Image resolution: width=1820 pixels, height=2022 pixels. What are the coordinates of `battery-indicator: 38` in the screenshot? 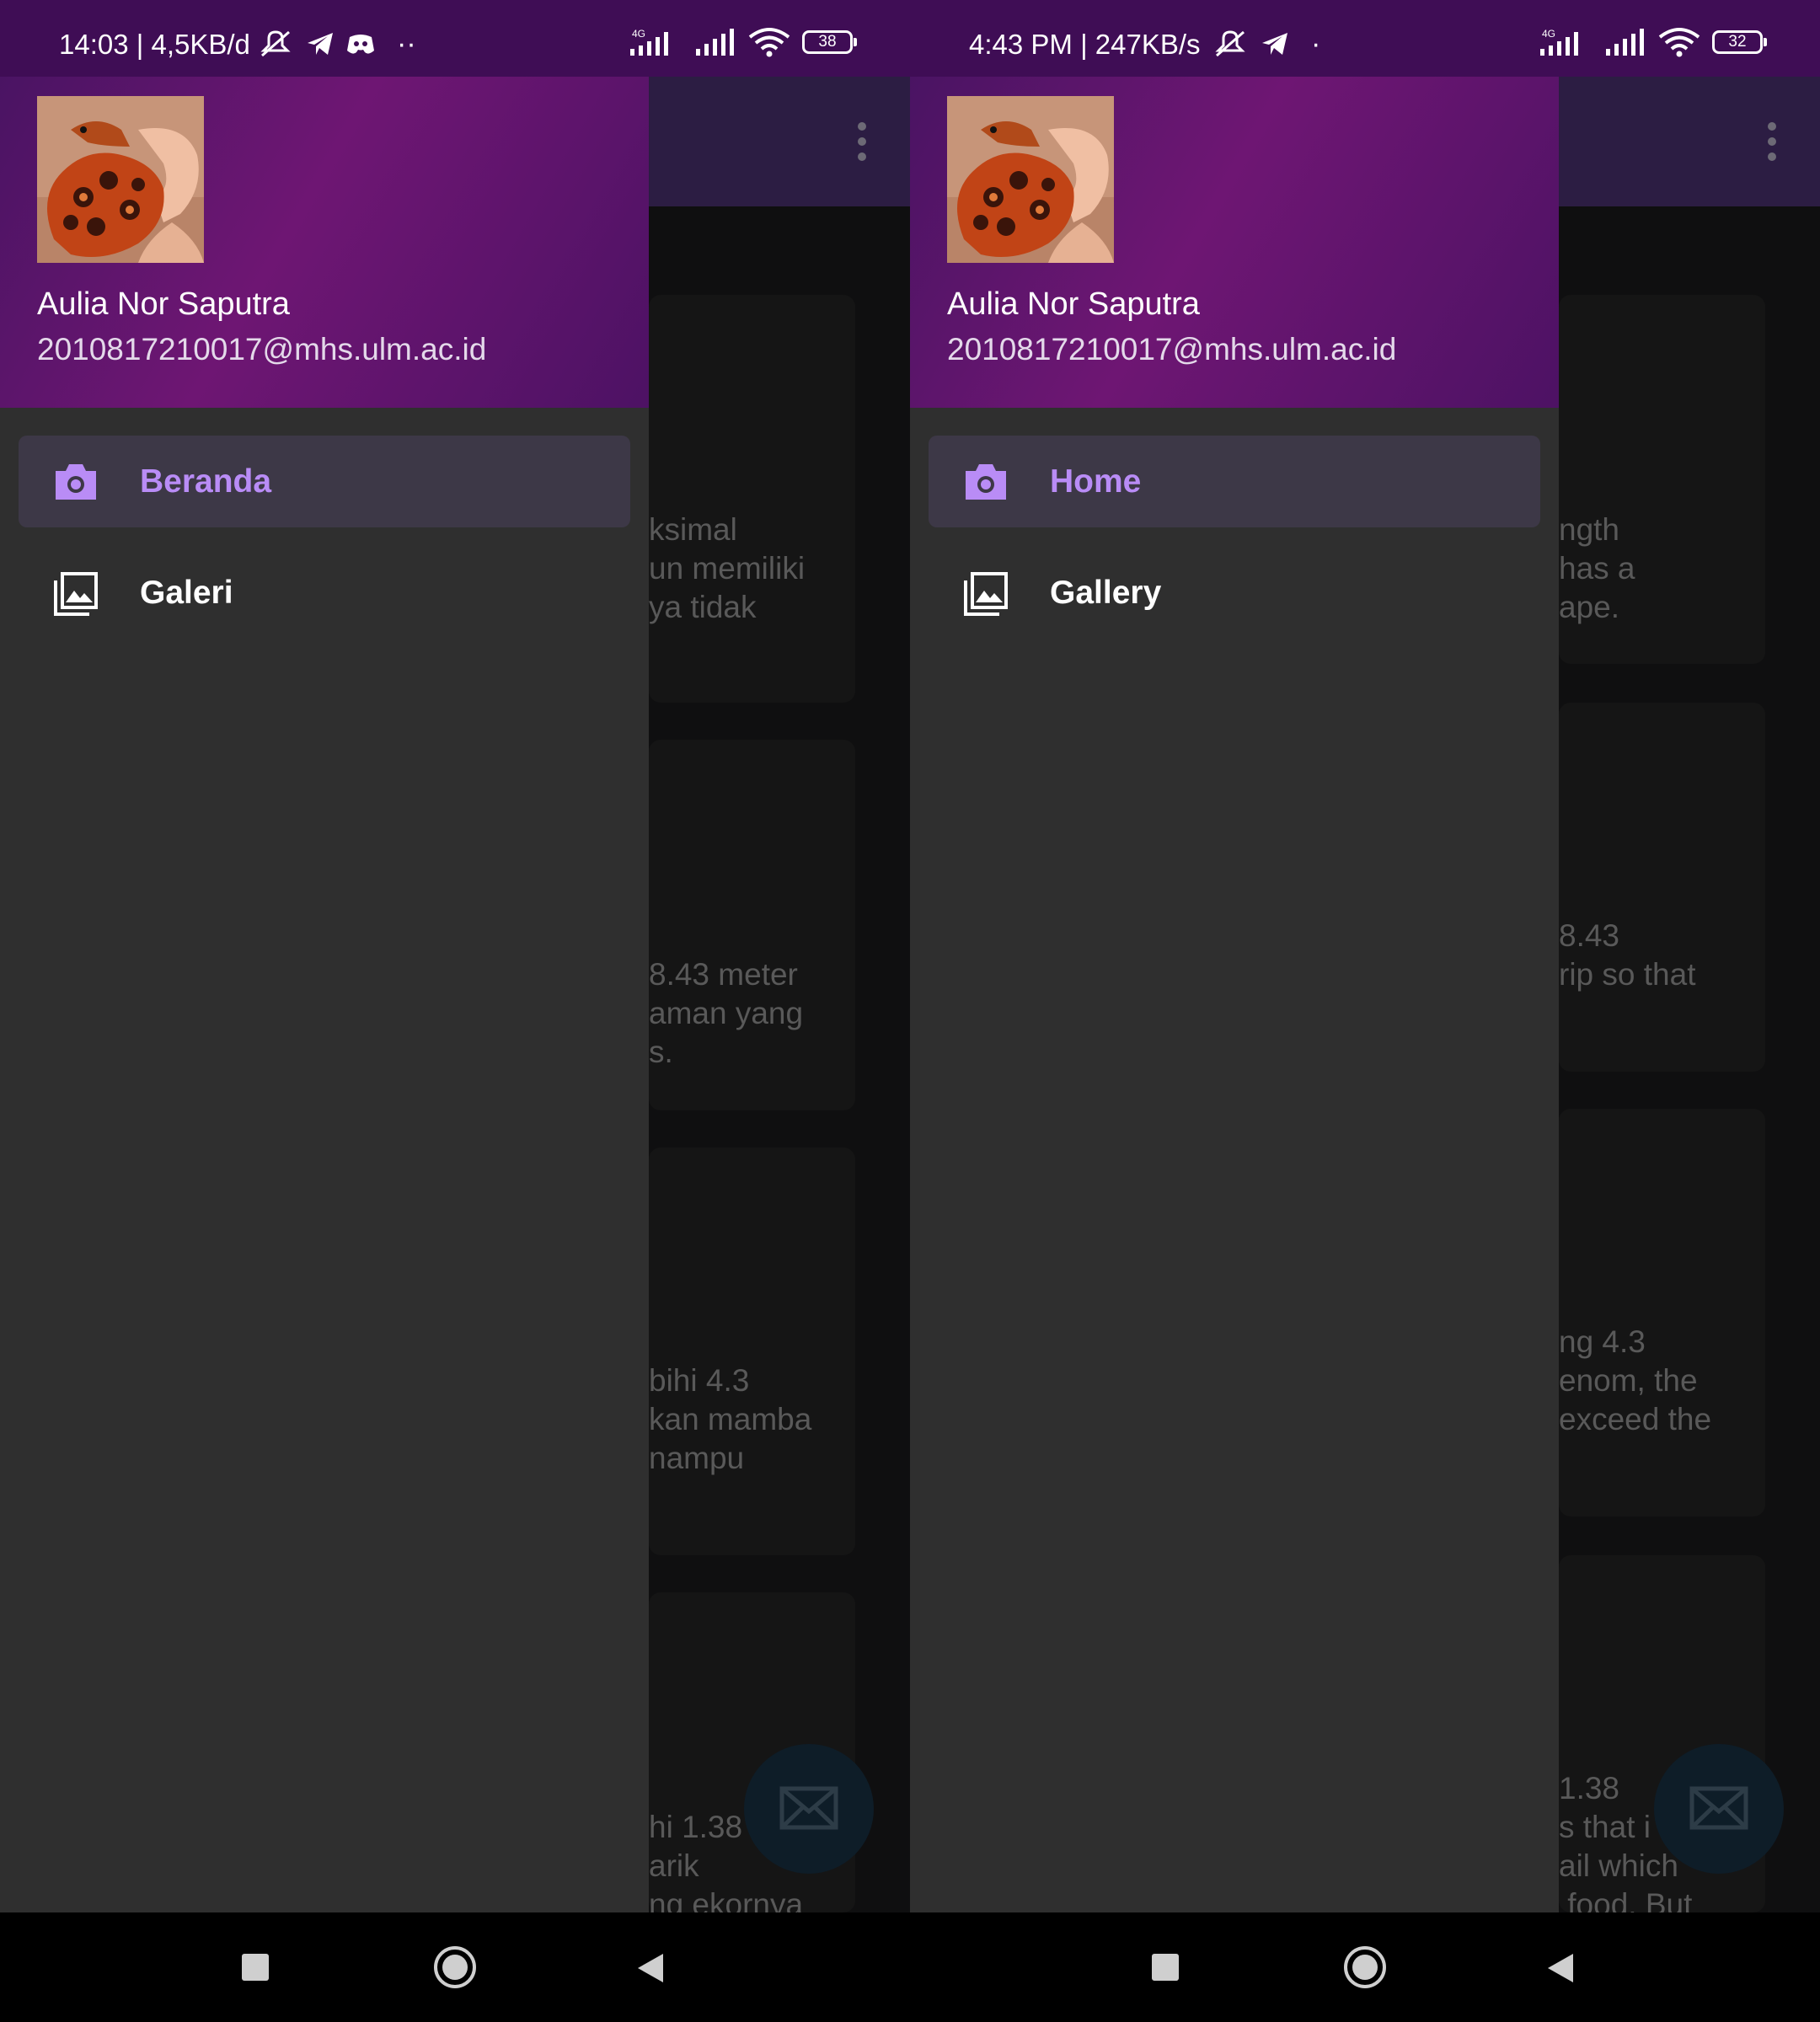 It's located at (829, 42).